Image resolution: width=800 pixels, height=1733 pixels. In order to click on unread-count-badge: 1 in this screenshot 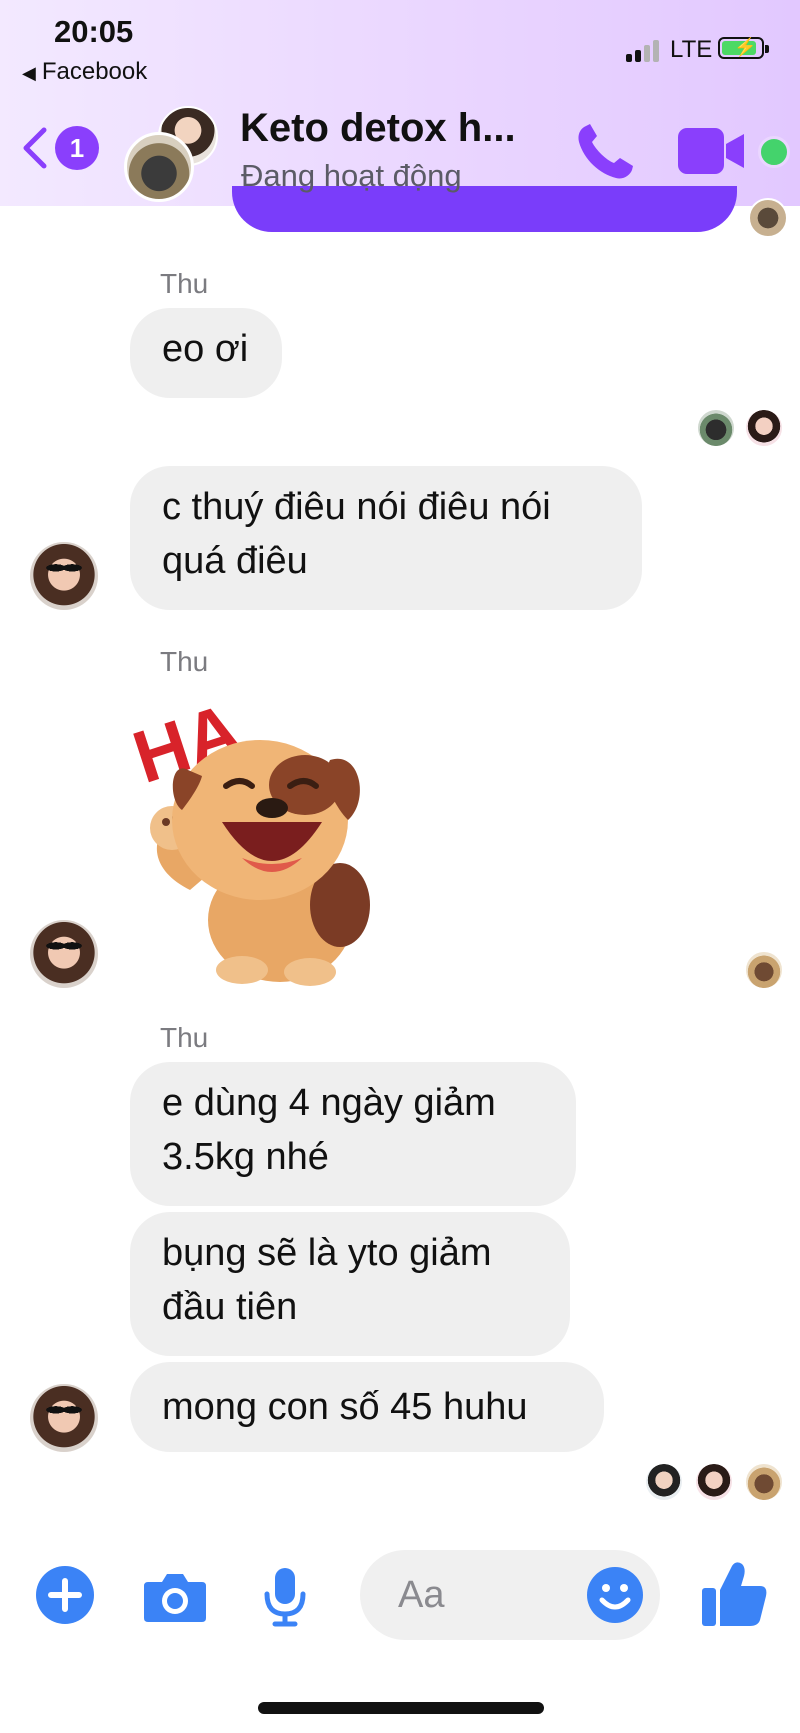, I will do `click(77, 148)`.